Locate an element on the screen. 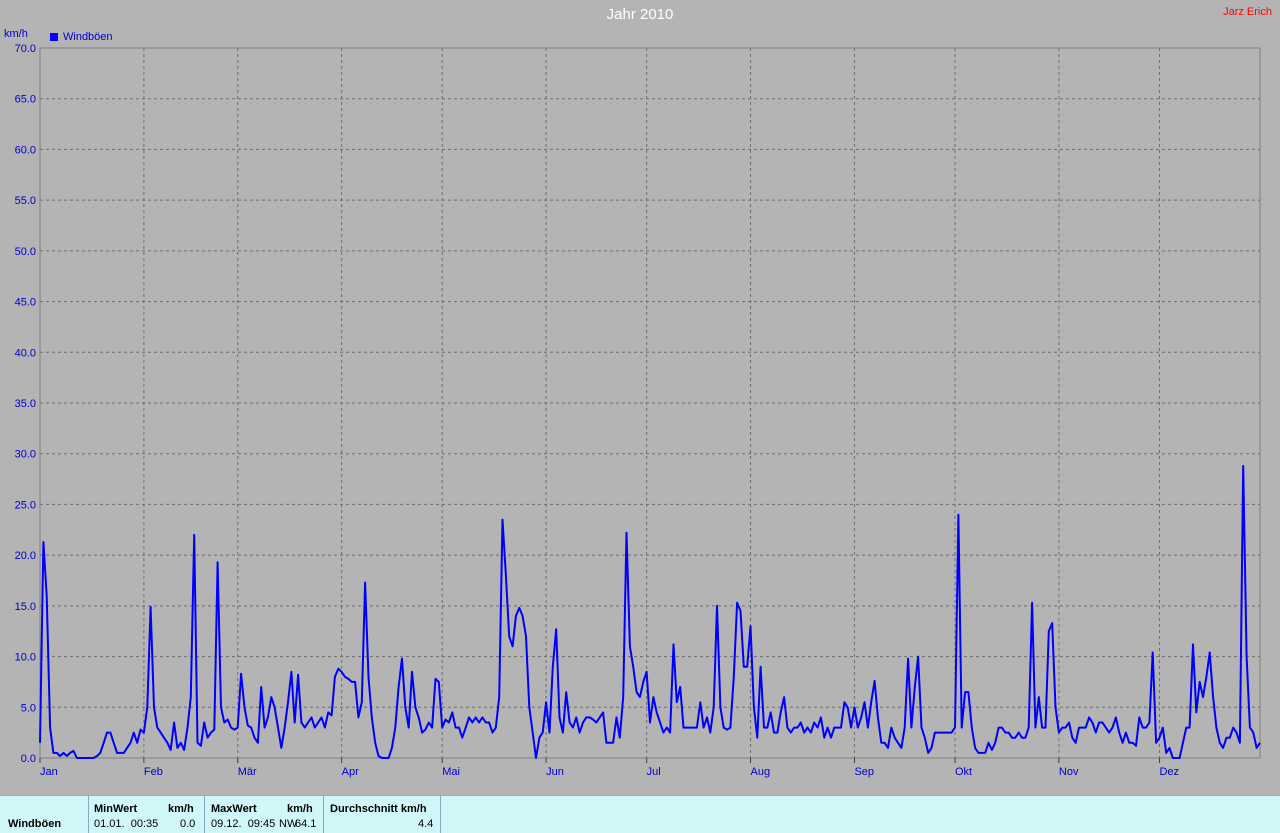 This screenshot has width=1280, height=833. stats-min-cell: MinWert km/h 01.01. 00:35 0.0 is located at coordinates (146, 814).